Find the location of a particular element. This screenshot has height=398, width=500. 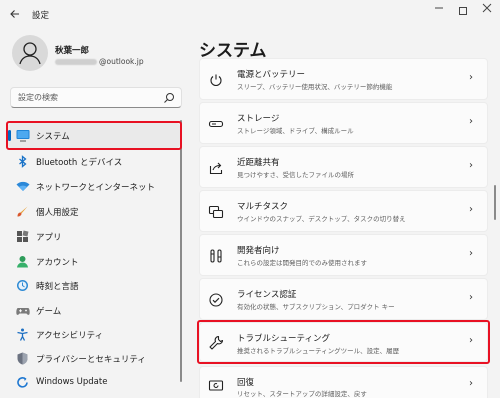

developer-tools-icon is located at coordinates (216, 256).